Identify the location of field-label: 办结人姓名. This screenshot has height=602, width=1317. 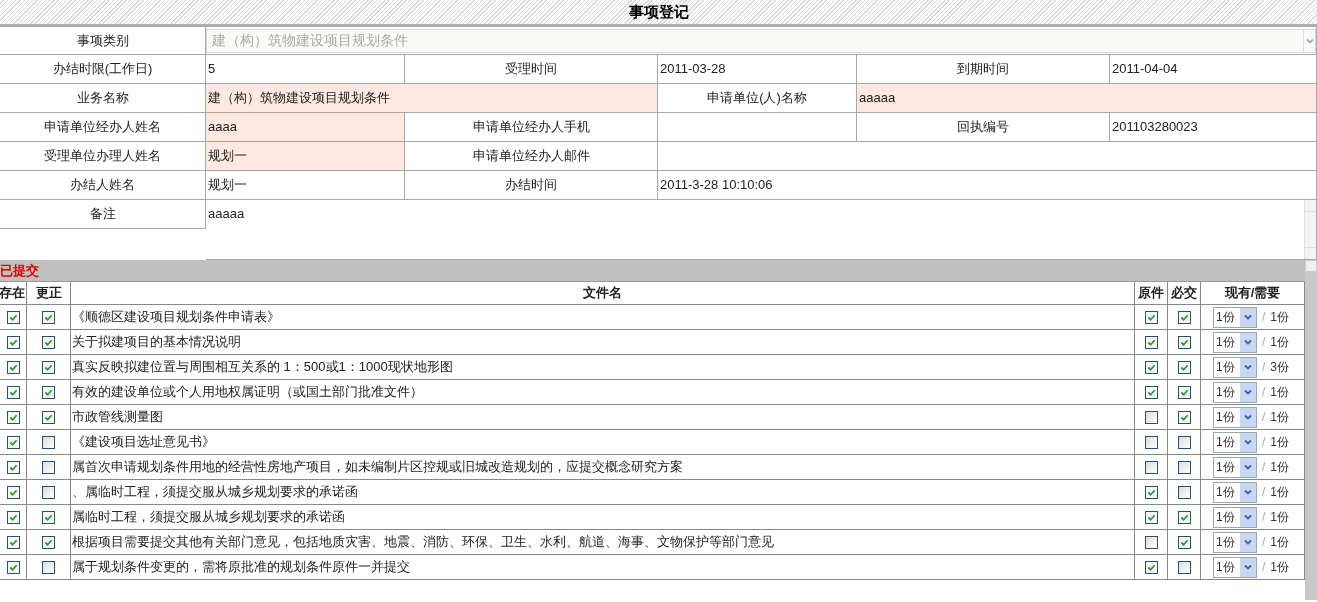
(103, 185).